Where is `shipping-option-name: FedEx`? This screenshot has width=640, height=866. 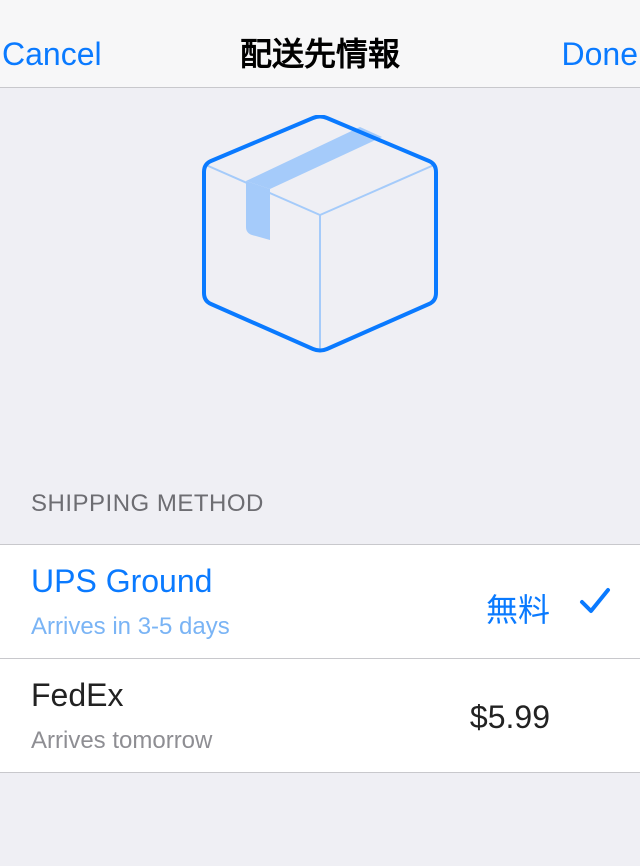 shipping-option-name: FedEx is located at coordinates (77, 695).